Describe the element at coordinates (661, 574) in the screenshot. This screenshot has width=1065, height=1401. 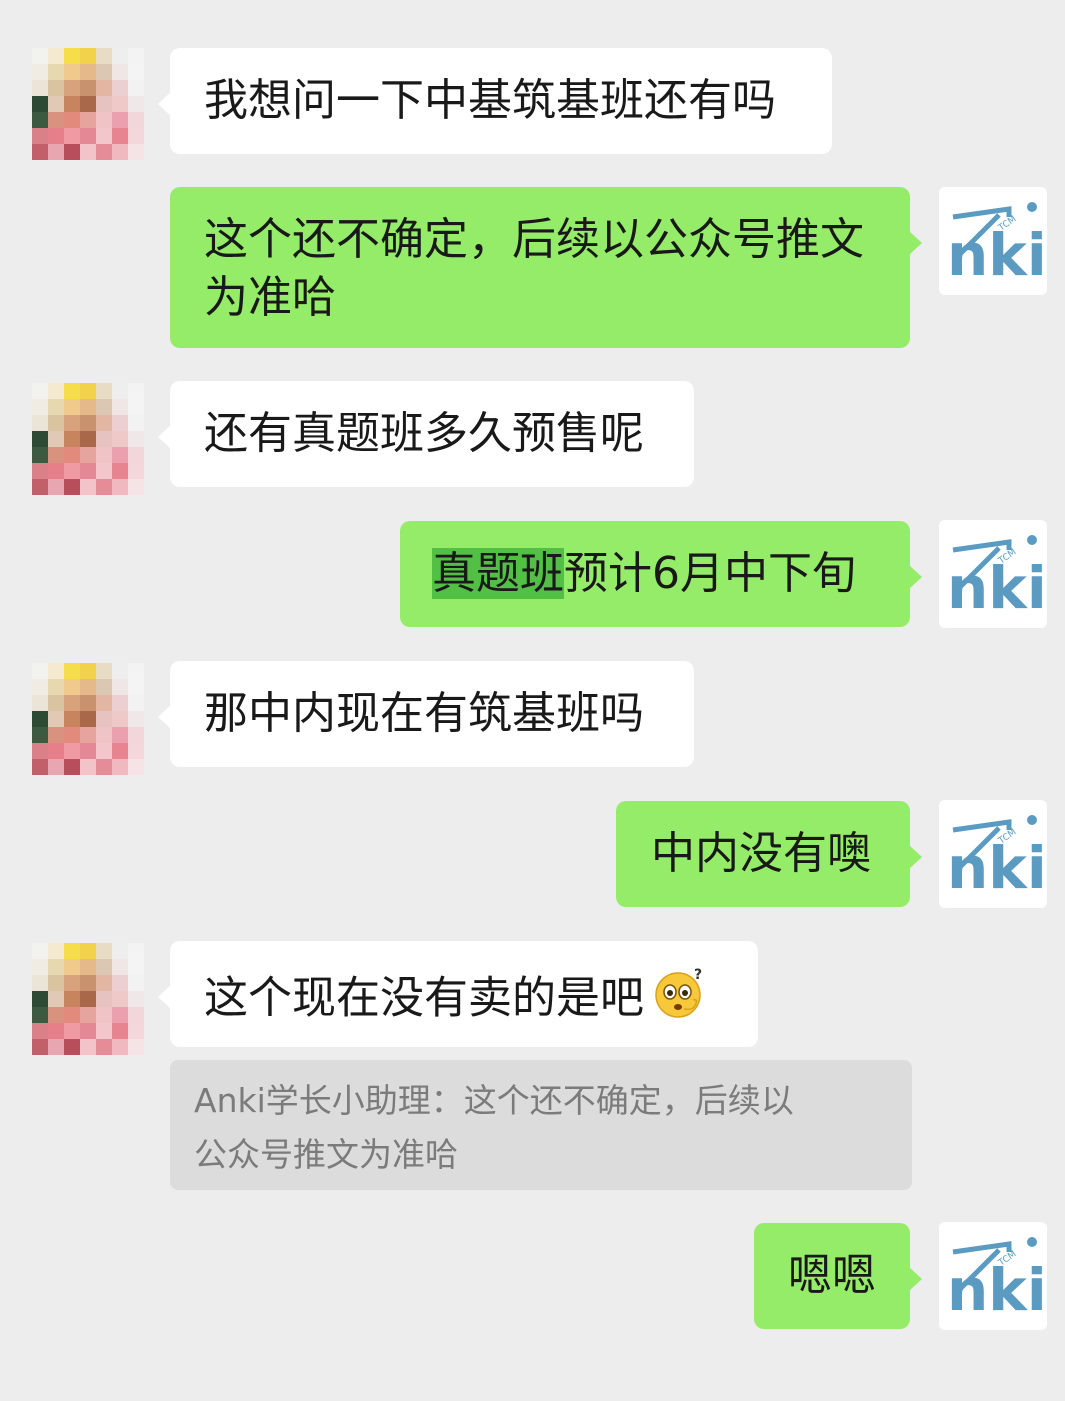
I see `message-bubble-outgoing: 真题班预计6月中下旬` at that location.